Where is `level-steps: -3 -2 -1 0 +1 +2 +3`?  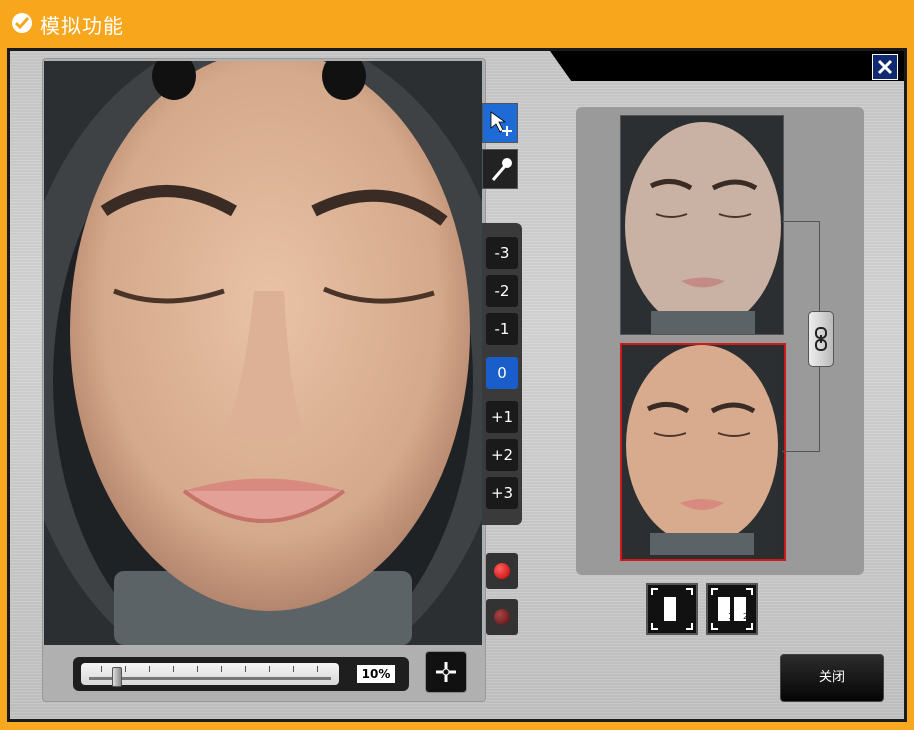 level-steps: -3 -2 -1 0 +1 +2 +3 is located at coordinates (502, 374).